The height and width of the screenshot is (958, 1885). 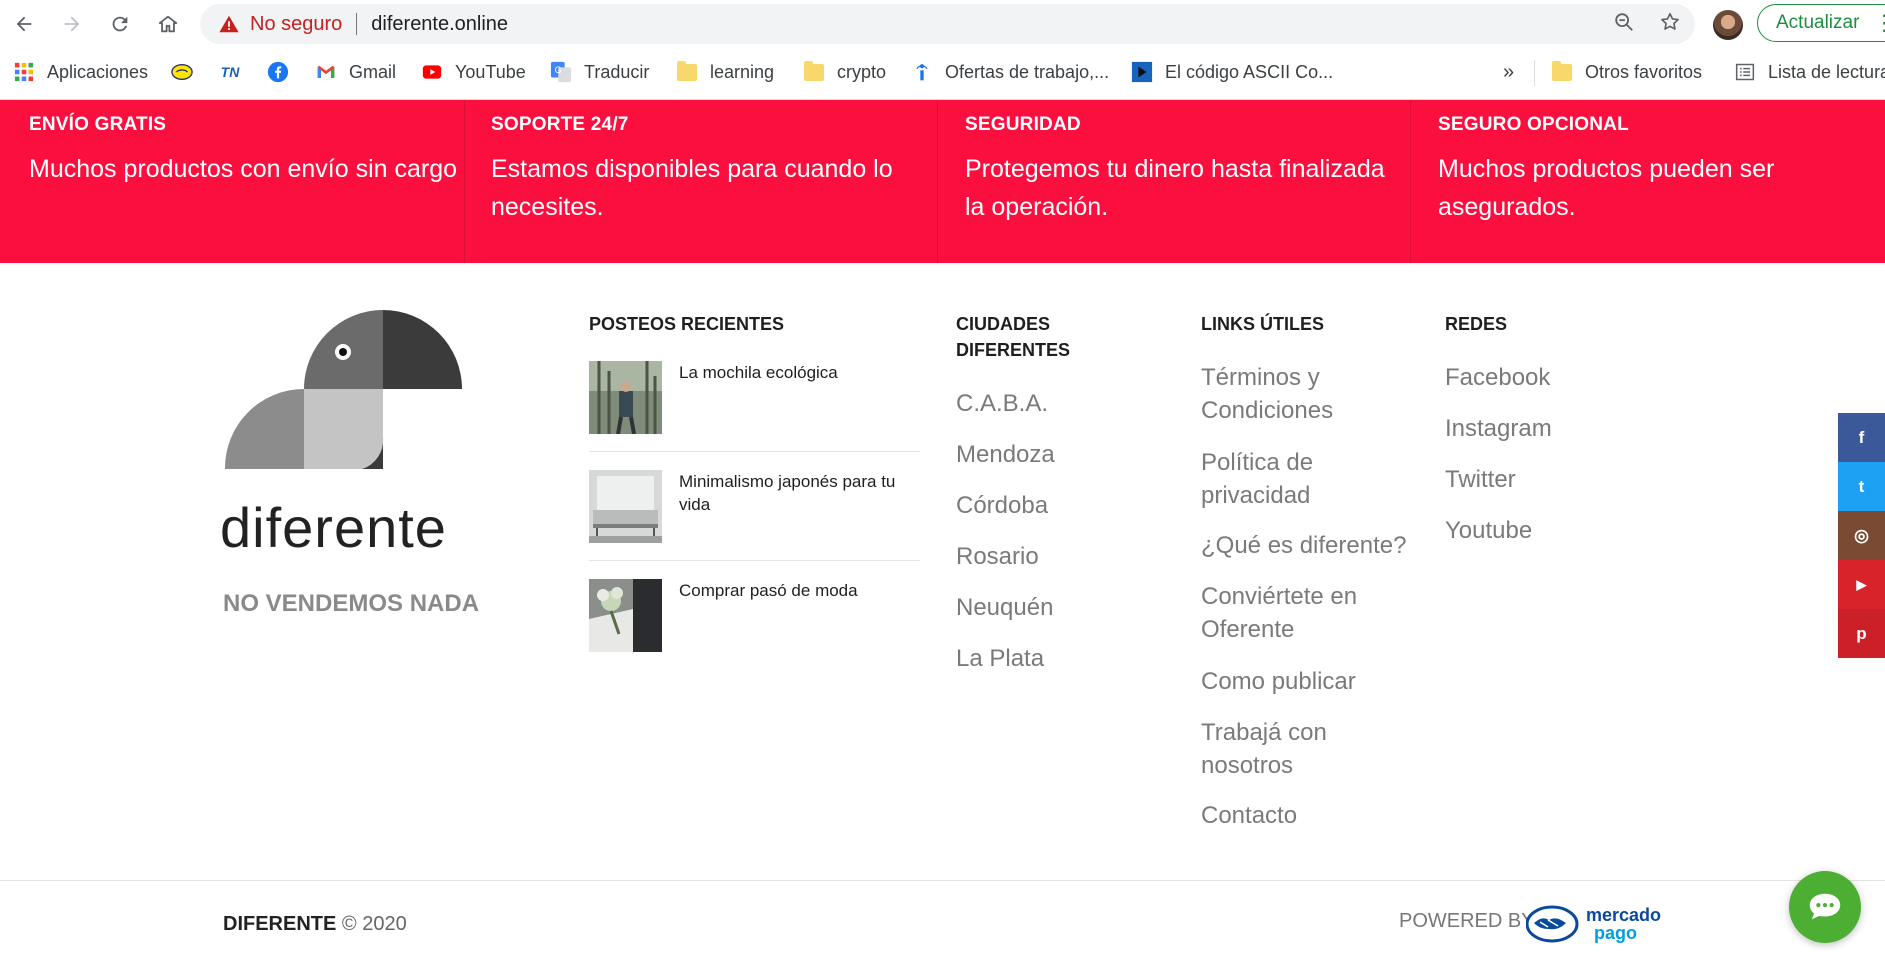 What do you see at coordinates (560, 124) in the screenshot?
I see `feature-title: SOPORTE 24/7` at bounding box center [560, 124].